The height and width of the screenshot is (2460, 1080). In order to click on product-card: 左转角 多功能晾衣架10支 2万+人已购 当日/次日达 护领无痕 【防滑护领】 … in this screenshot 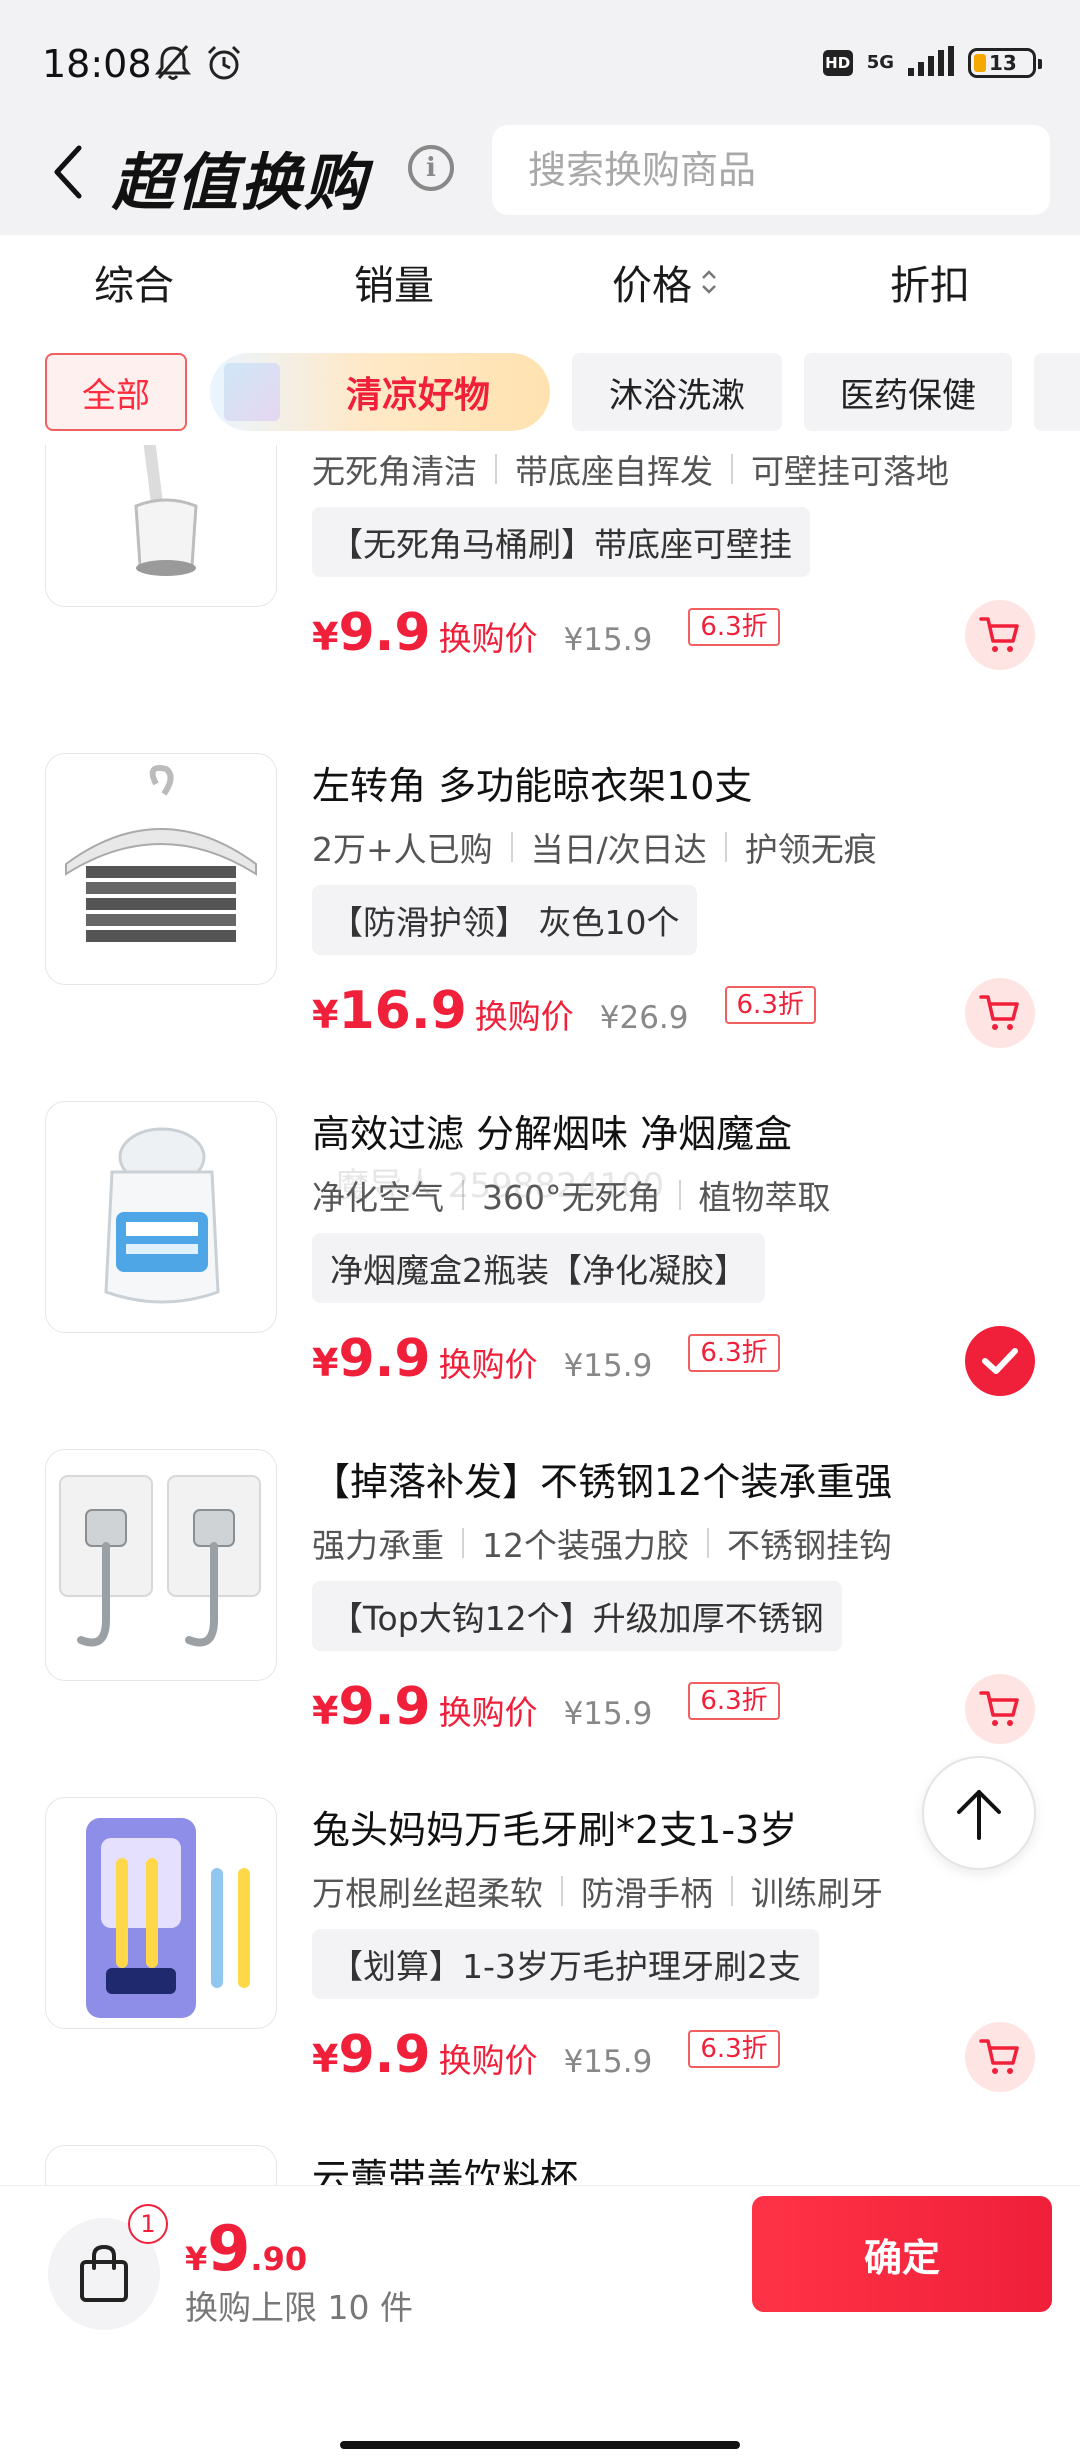, I will do `click(540, 927)`.